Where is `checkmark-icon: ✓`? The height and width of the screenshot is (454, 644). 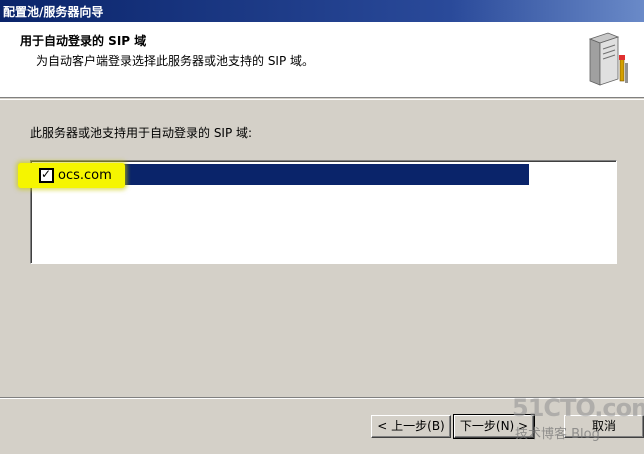 checkmark-icon: ✓ is located at coordinates (46, 174).